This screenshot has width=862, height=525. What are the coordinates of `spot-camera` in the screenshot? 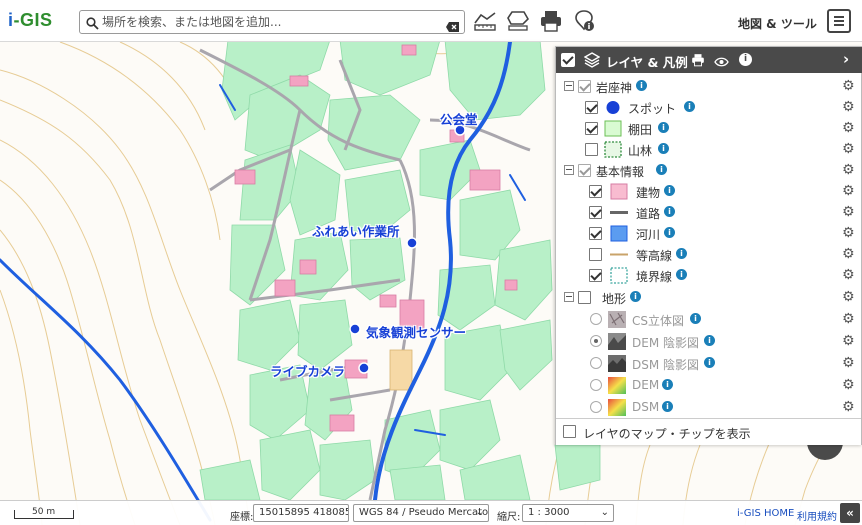 It's located at (364, 368).